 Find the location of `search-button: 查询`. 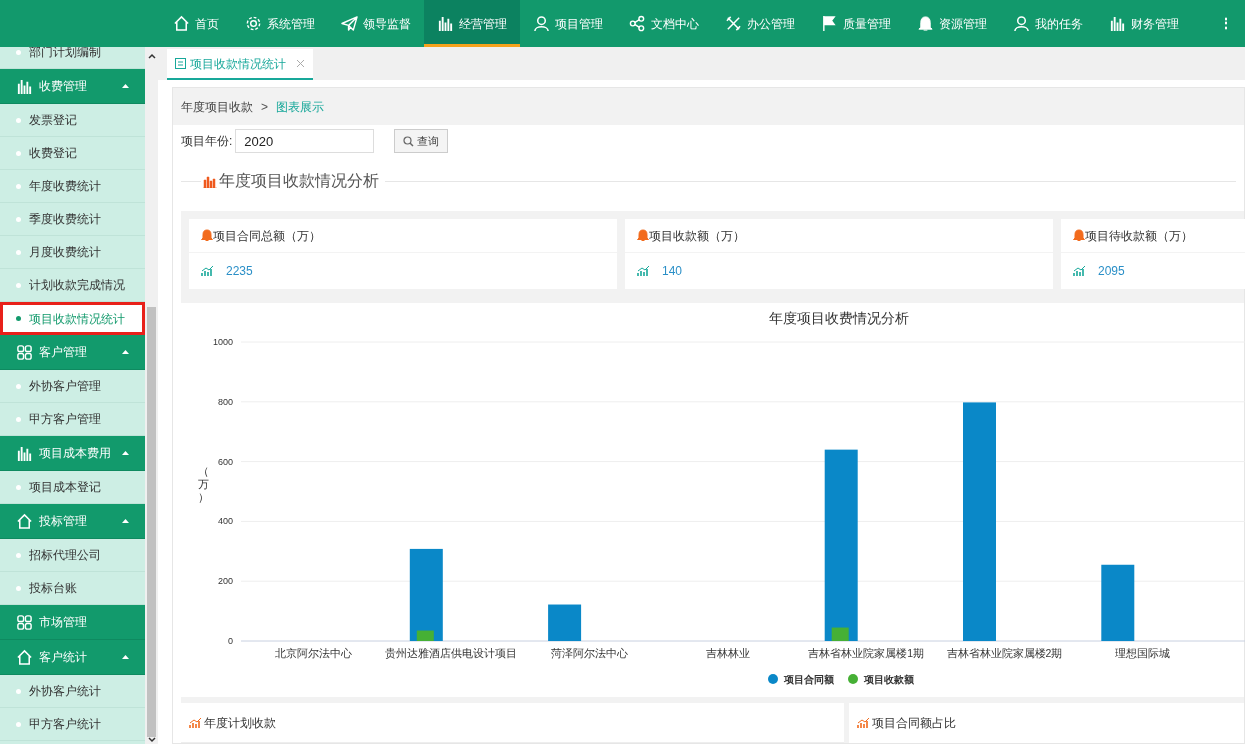

search-button: 查询 is located at coordinates (421, 141).